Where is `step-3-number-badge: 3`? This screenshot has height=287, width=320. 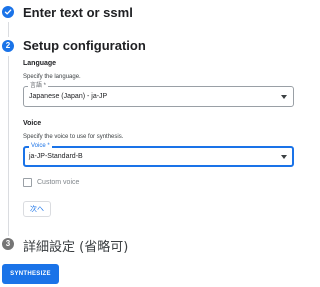 step-3-number-badge: 3 is located at coordinates (8, 244).